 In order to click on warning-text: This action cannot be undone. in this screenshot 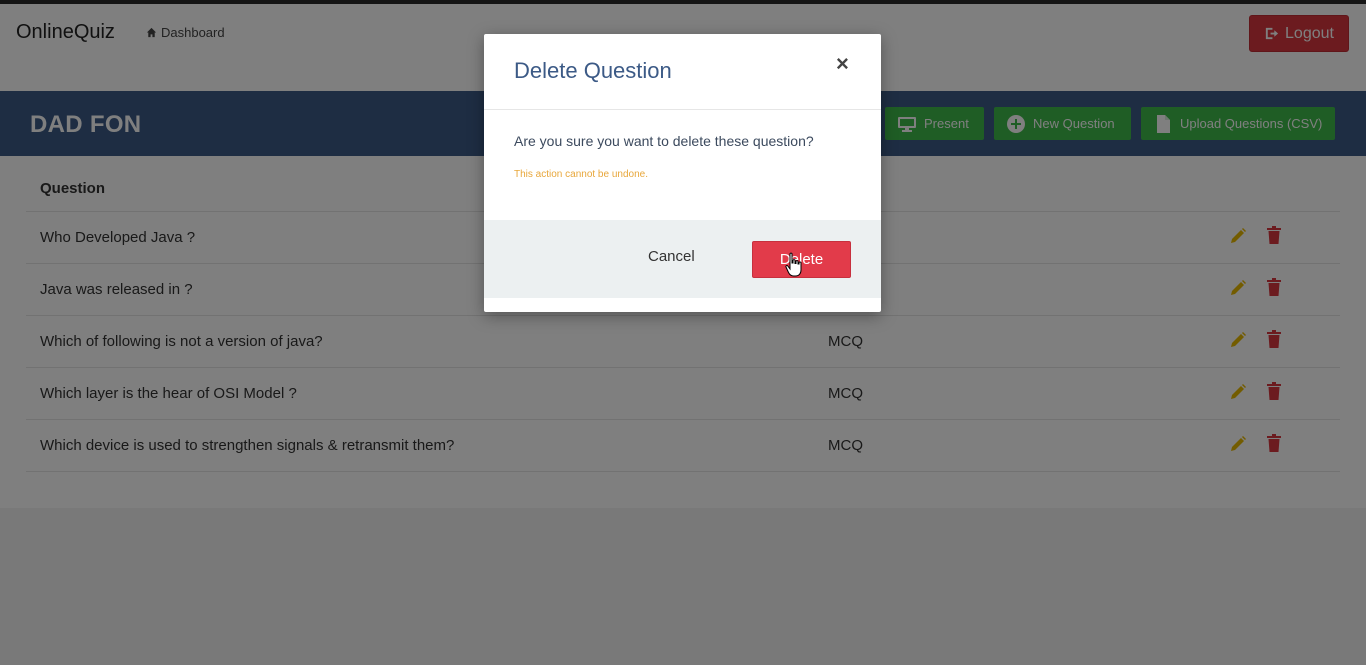, I will do `click(581, 174)`.